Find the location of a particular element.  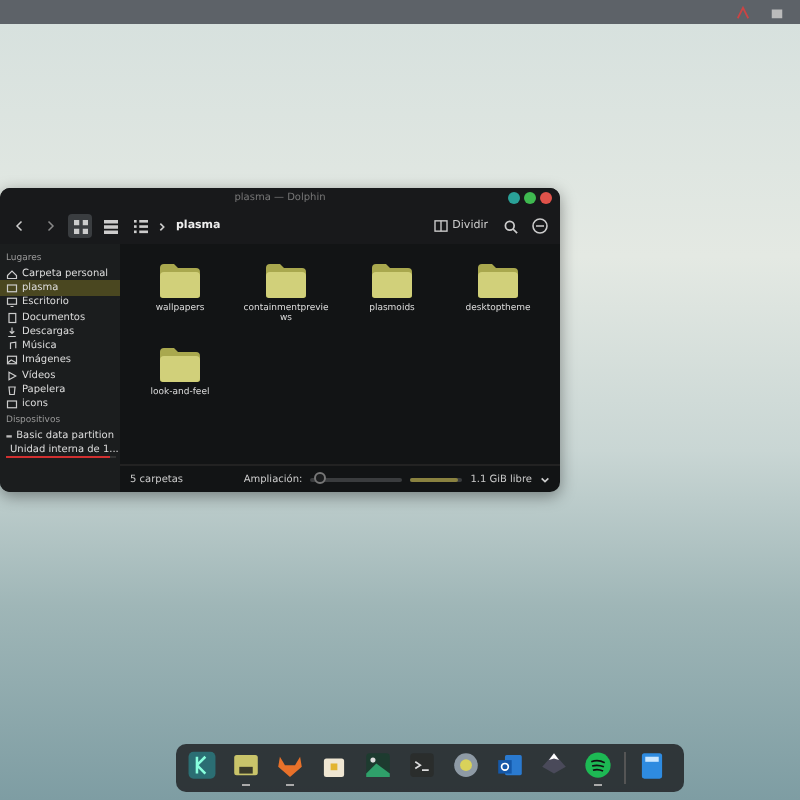

zoom-slider-thumb is located at coordinates (319, 478).